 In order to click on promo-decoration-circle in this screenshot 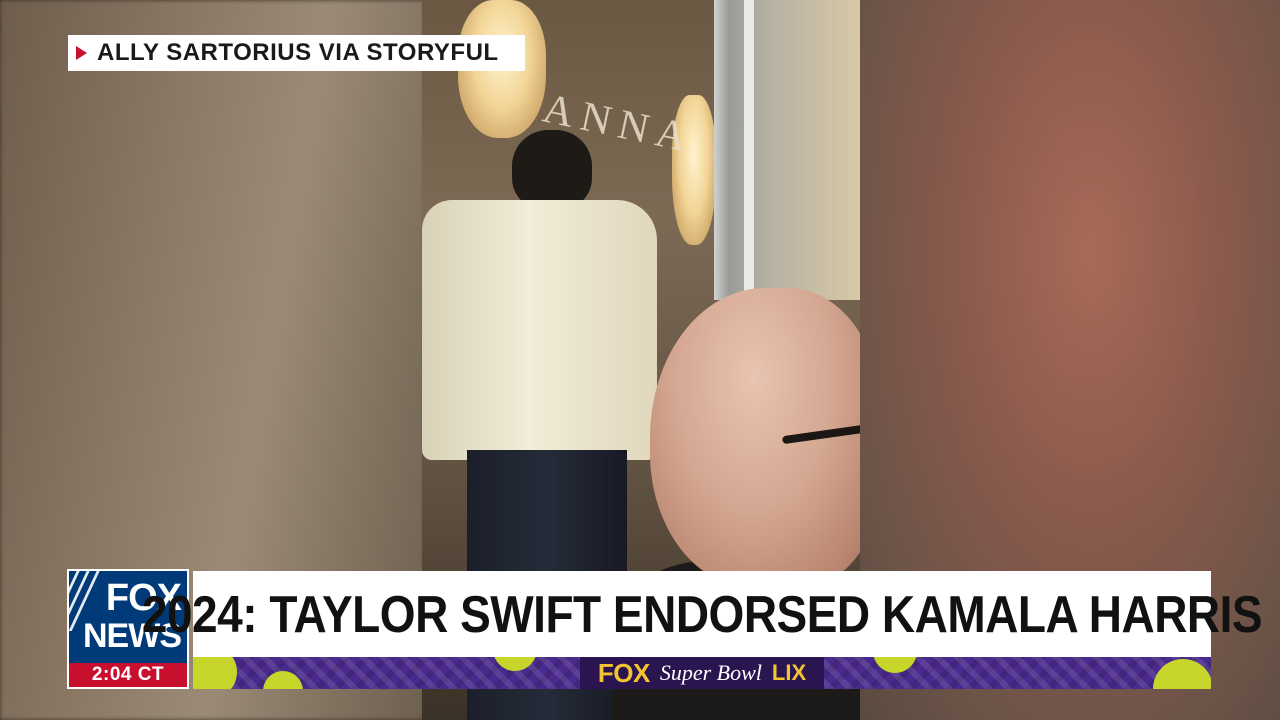, I will do `click(215, 673)`.